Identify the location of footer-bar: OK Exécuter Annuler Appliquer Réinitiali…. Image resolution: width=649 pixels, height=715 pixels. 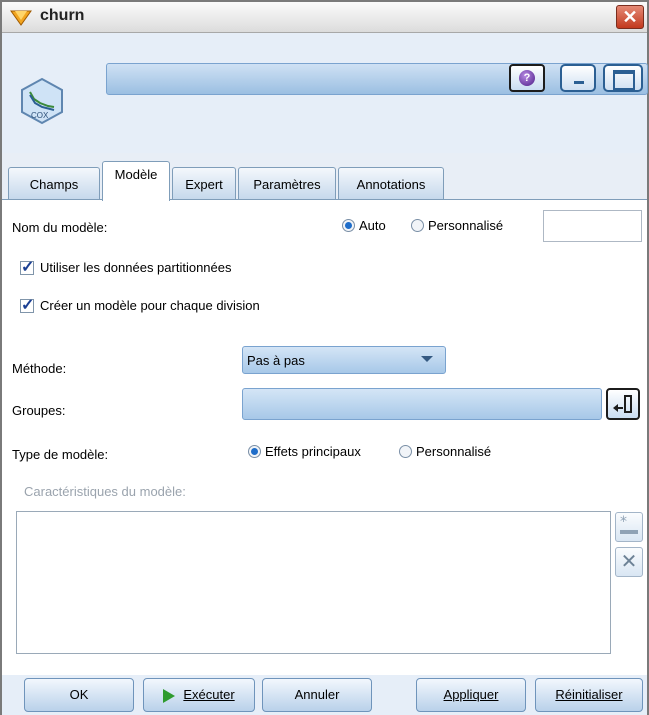
(324, 695).